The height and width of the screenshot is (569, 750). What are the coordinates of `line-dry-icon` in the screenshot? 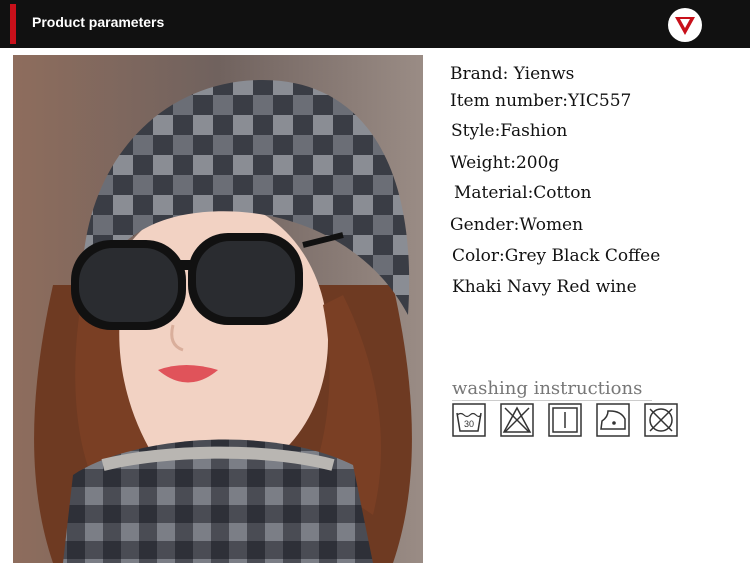 It's located at (565, 420).